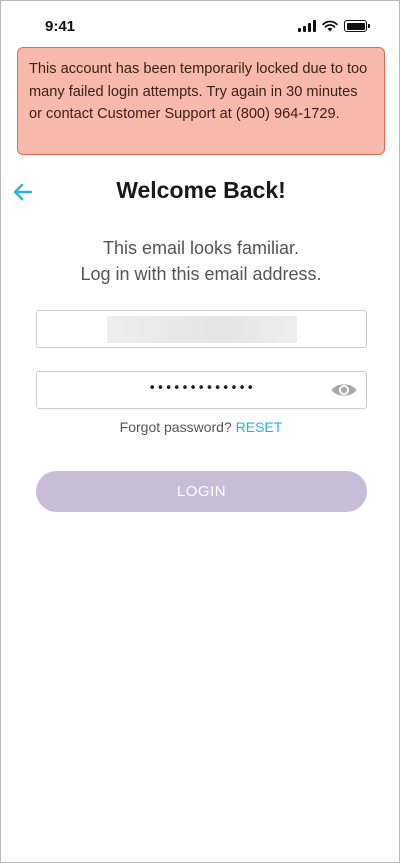  I want to click on login-button: LOGIN, so click(201, 491).